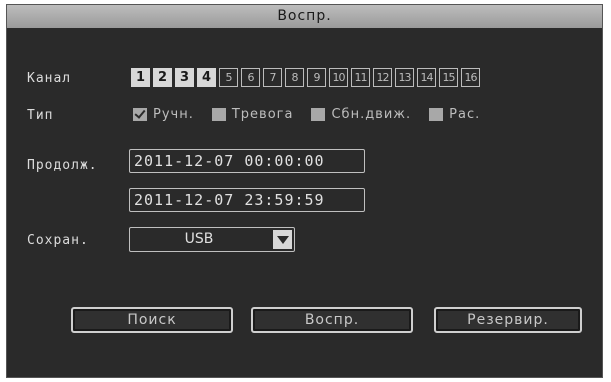  I want to click on type-option-manual: Ручн., so click(163, 114).